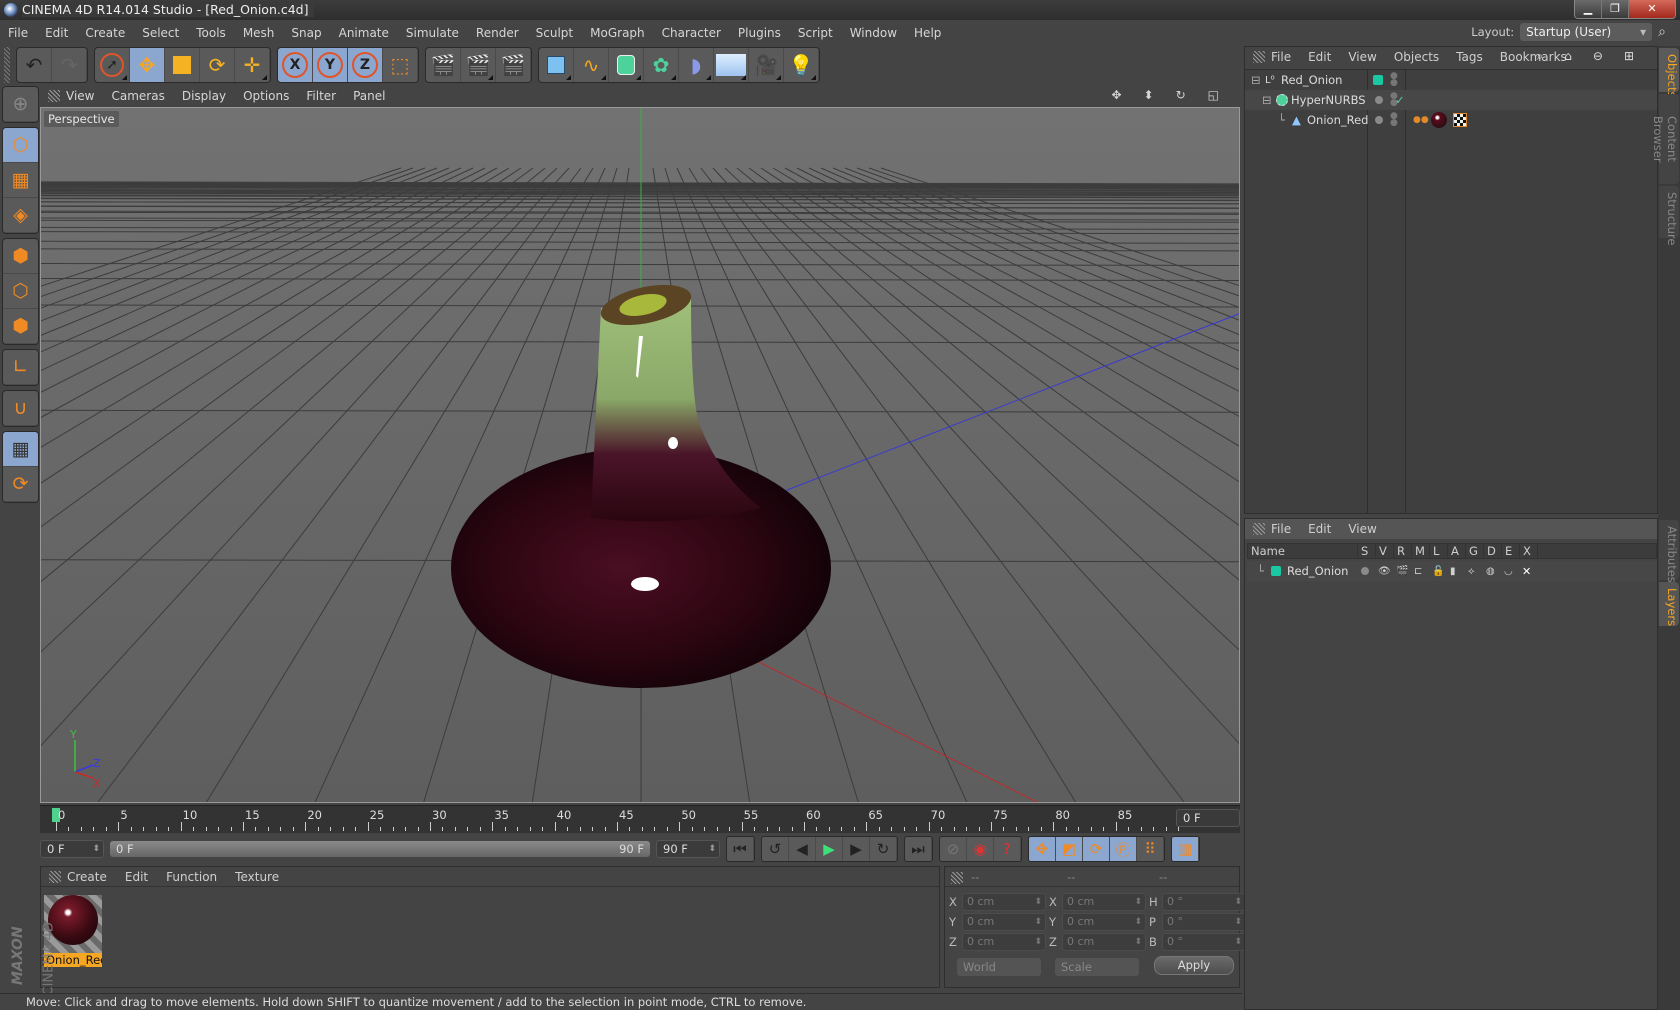 The height and width of the screenshot is (1010, 1680). What do you see at coordinates (137, 96) in the screenshot?
I see `viewport-menu-cameras: Cameras` at bounding box center [137, 96].